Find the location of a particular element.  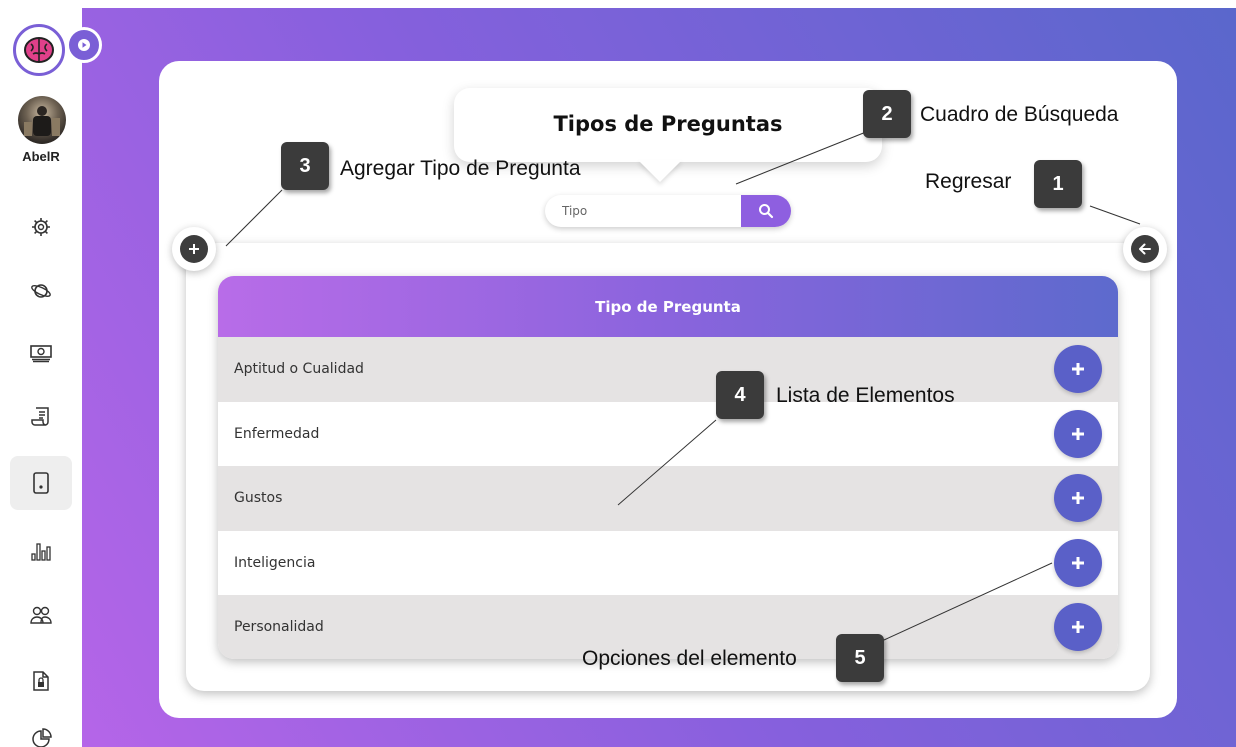

arrow-left-icon is located at coordinates (1145, 249).